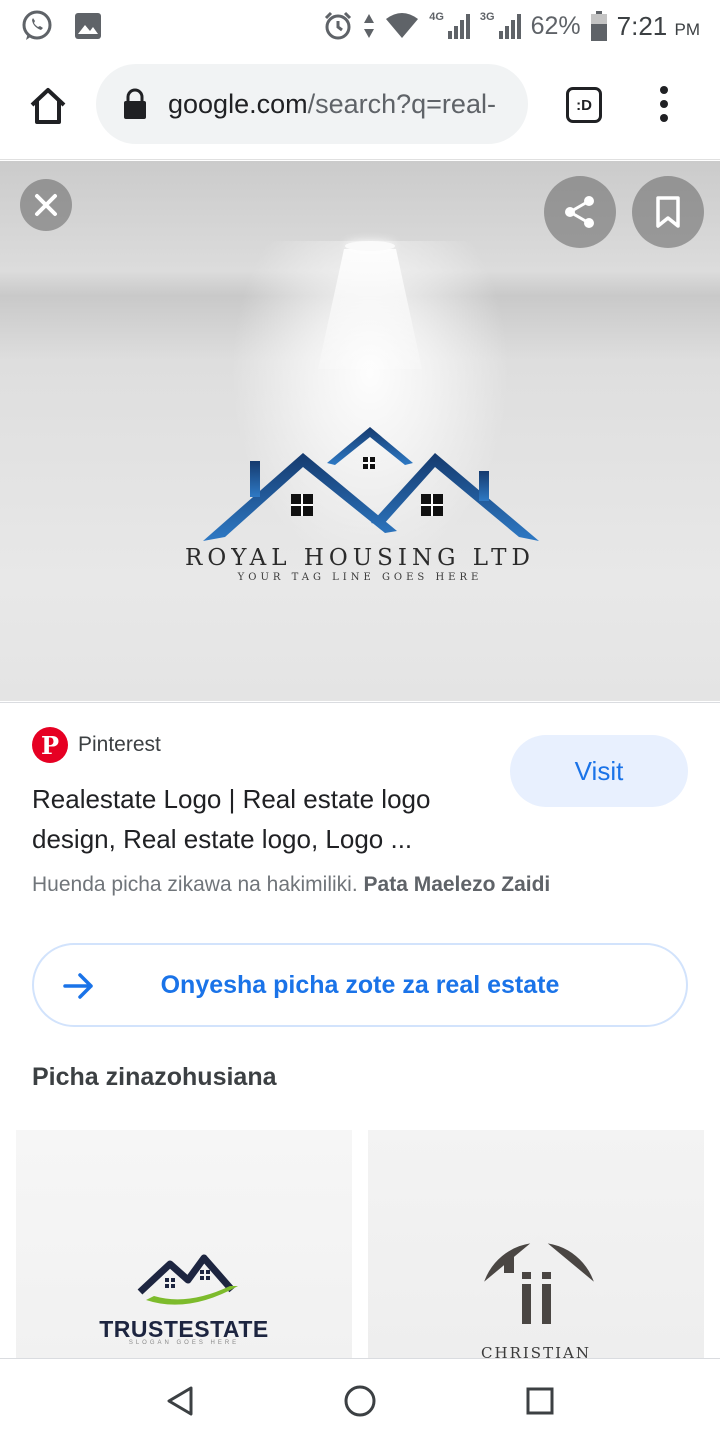 The image size is (720, 1440). I want to click on result-source: P Pinterest, so click(96, 745).